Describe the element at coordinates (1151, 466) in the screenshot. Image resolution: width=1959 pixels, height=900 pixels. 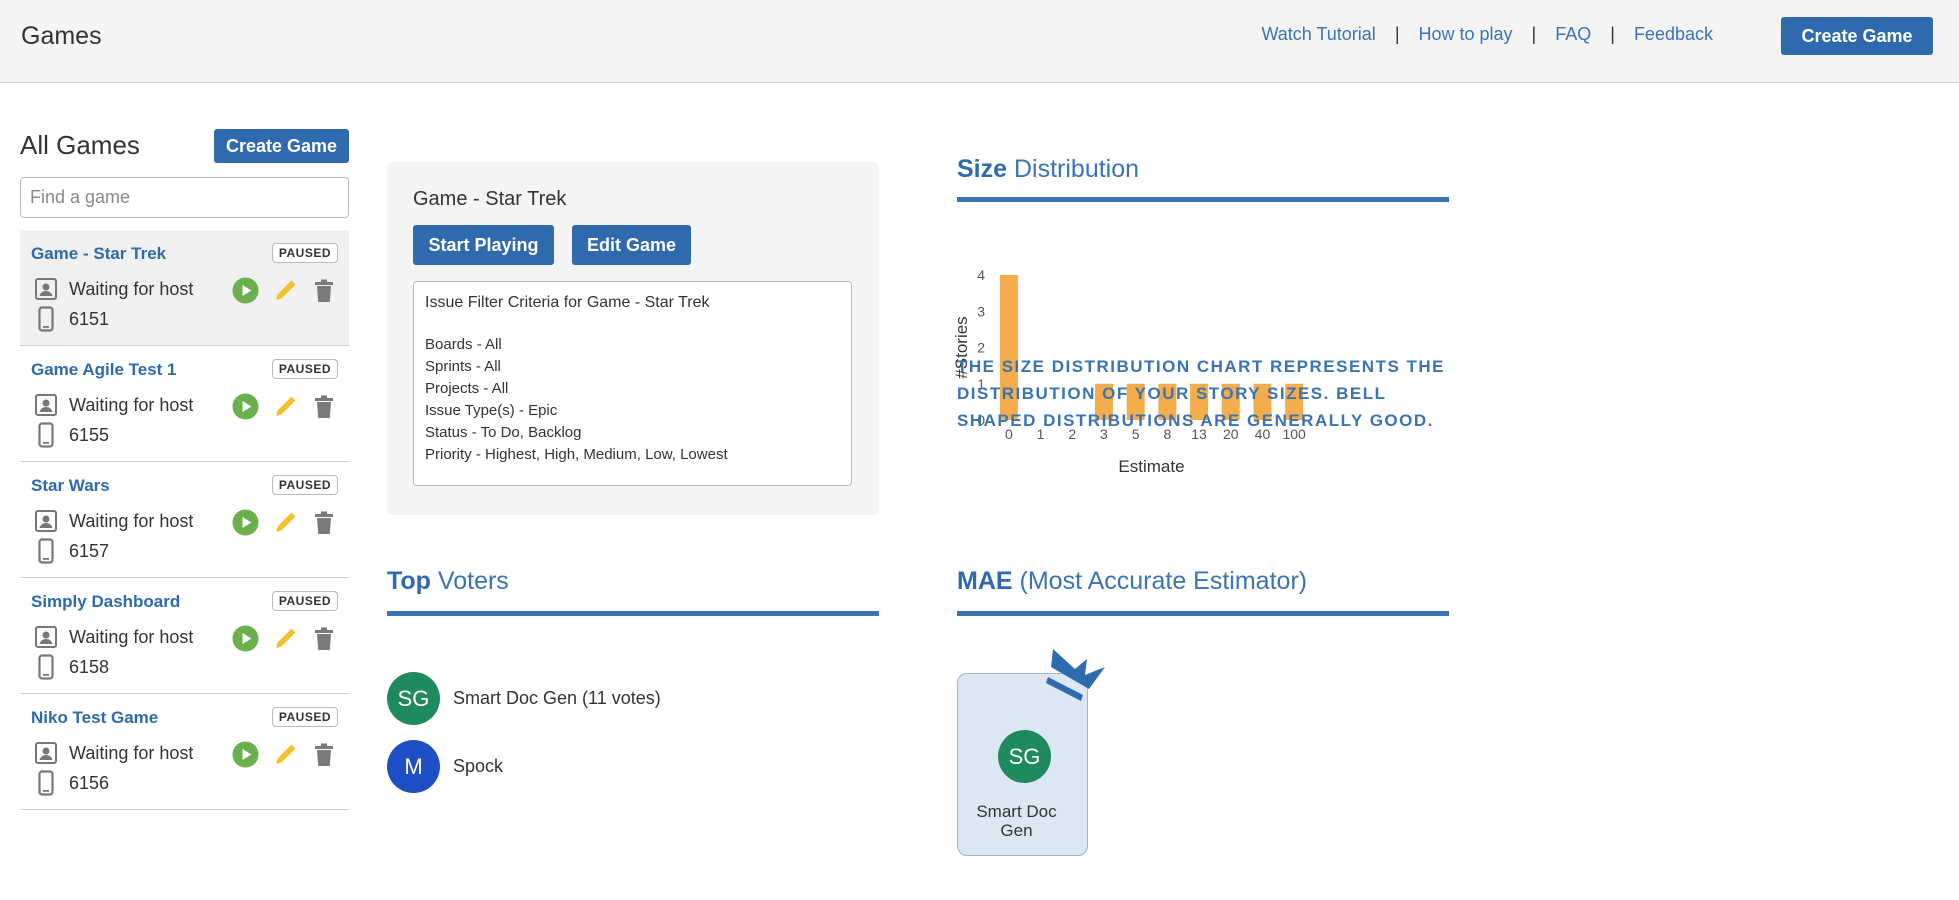
I see `x-axis-label: Estimate` at that location.